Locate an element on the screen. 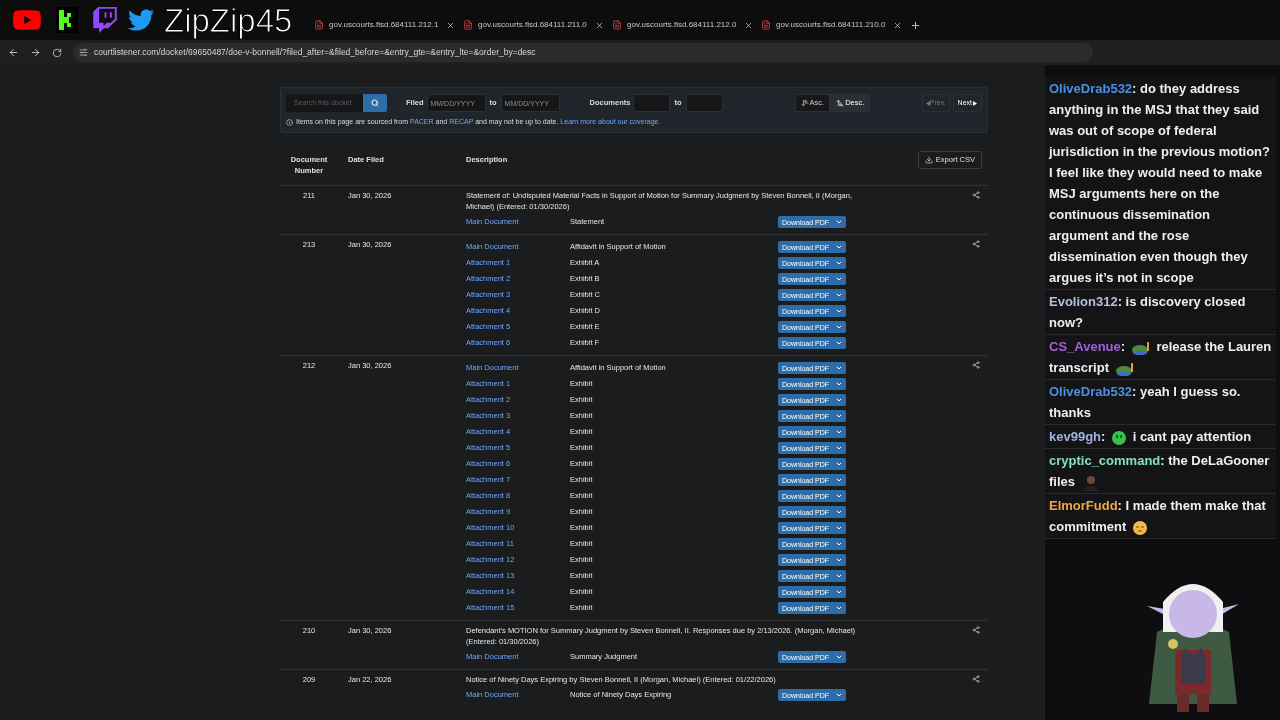 This screenshot has height=720, width=1280. chat-word: DeLaGooner is located at coordinates (1230, 460).